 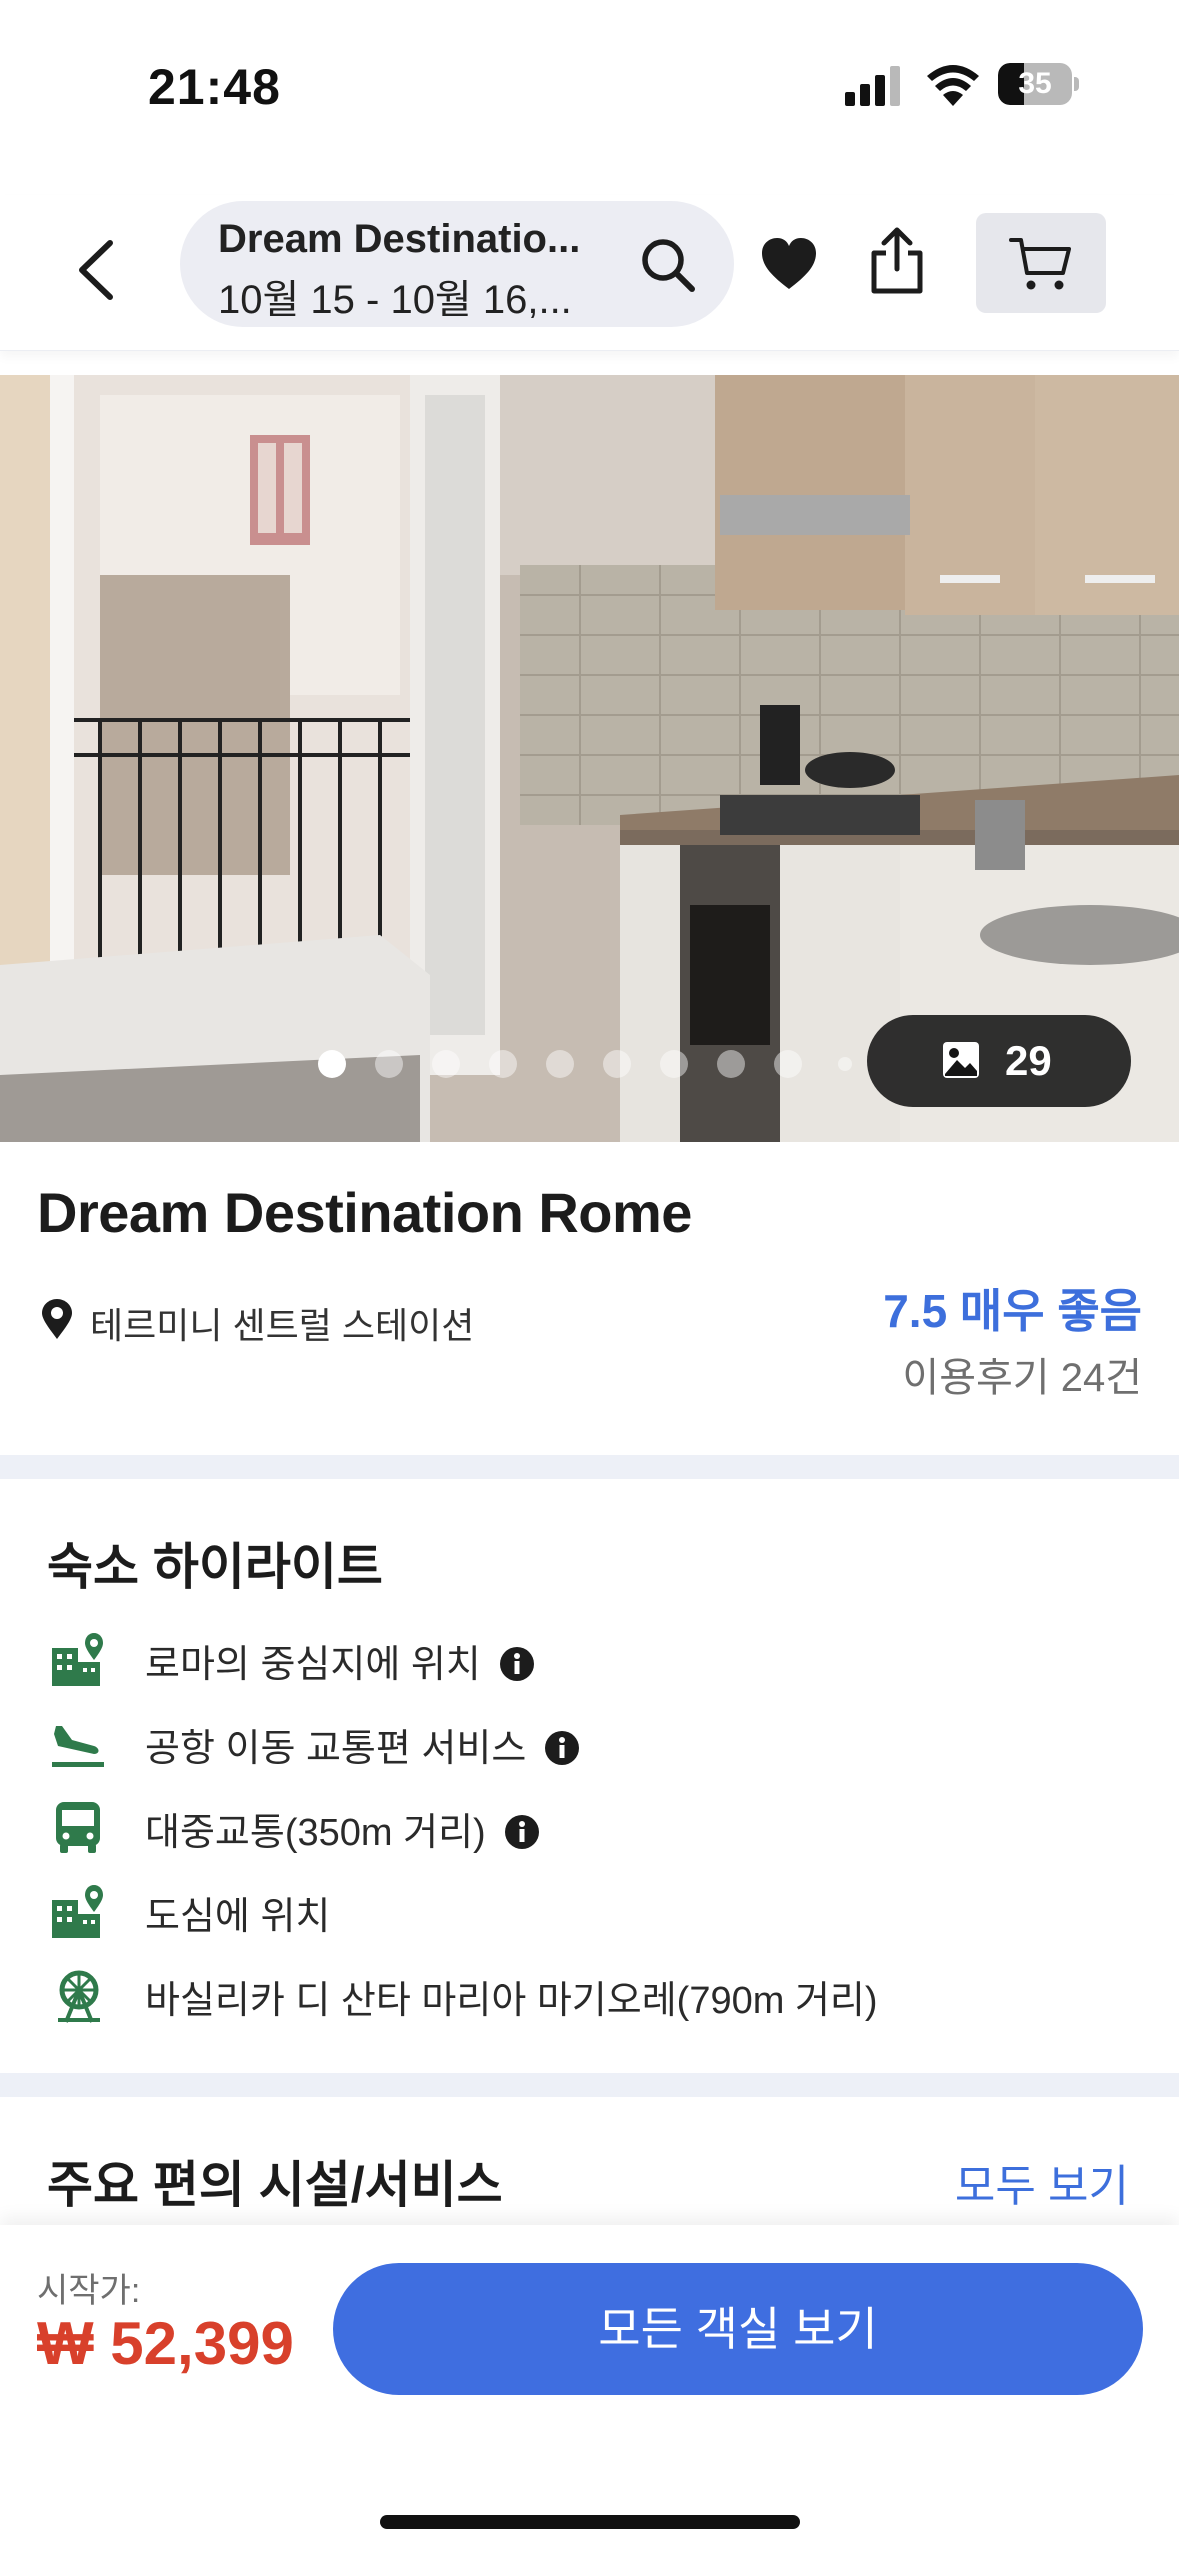 What do you see at coordinates (313, 1665) in the screenshot?
I see `highlight-label: 로마의 중심지에 위치` at bounding box center [313, 1665].